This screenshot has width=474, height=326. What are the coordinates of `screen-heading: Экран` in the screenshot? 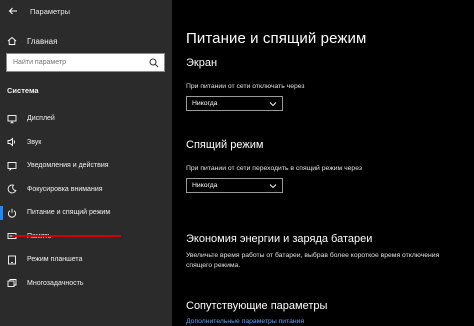 It's located at (202, 63).